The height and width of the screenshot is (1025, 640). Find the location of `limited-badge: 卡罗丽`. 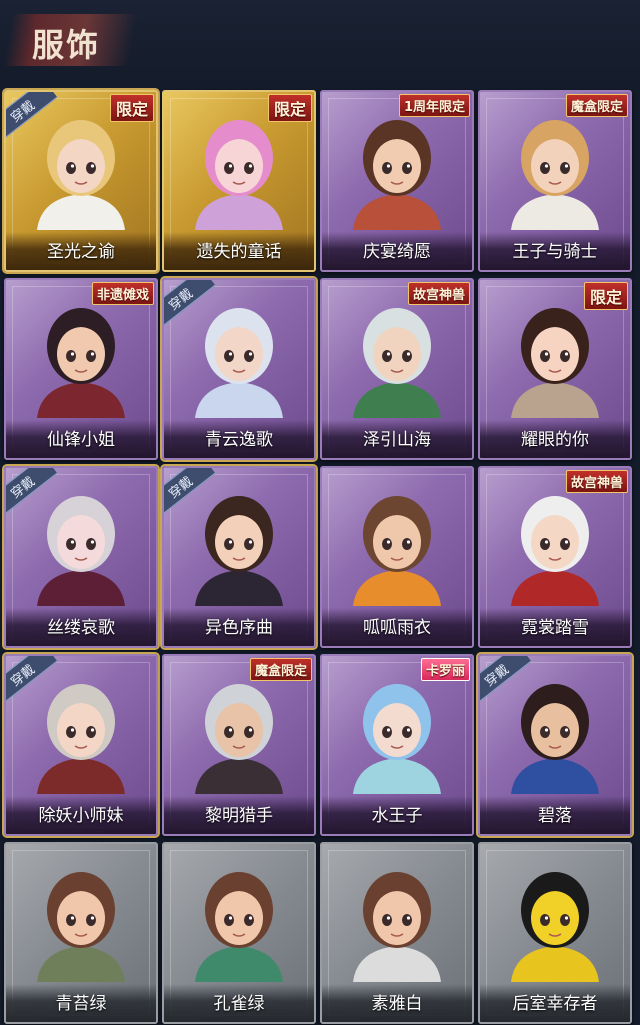

limited-badge: 卡罗丽 is located at coordinates (445, 669).